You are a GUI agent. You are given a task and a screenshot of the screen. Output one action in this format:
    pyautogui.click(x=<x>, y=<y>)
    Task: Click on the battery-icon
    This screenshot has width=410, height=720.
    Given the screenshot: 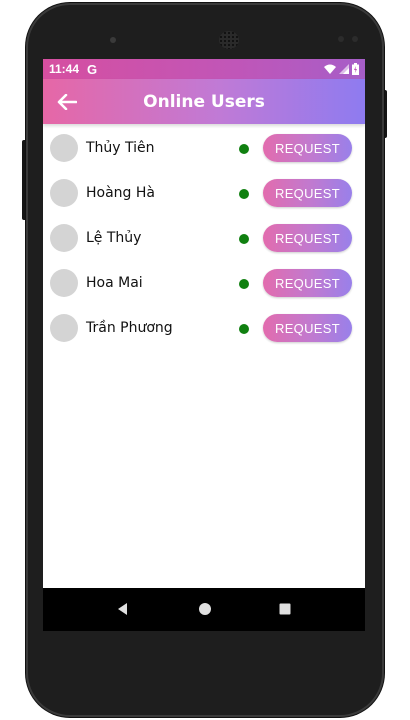 What is the action you would take?
    pyautogui.click(x=355, y=69)
    